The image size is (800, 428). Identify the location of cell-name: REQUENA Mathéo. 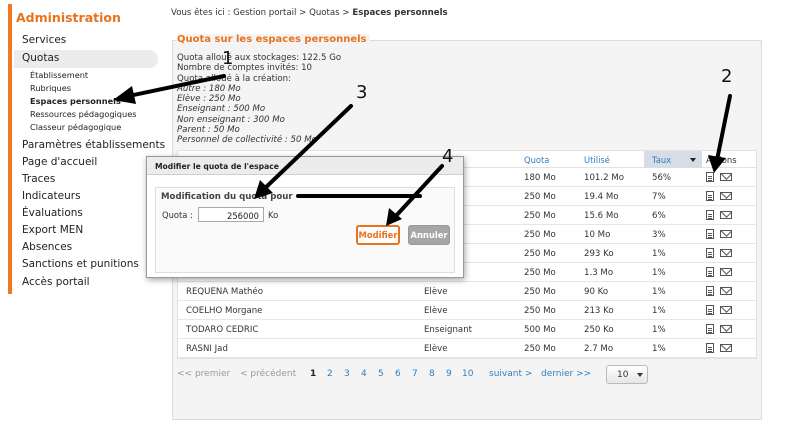
(224, 292).